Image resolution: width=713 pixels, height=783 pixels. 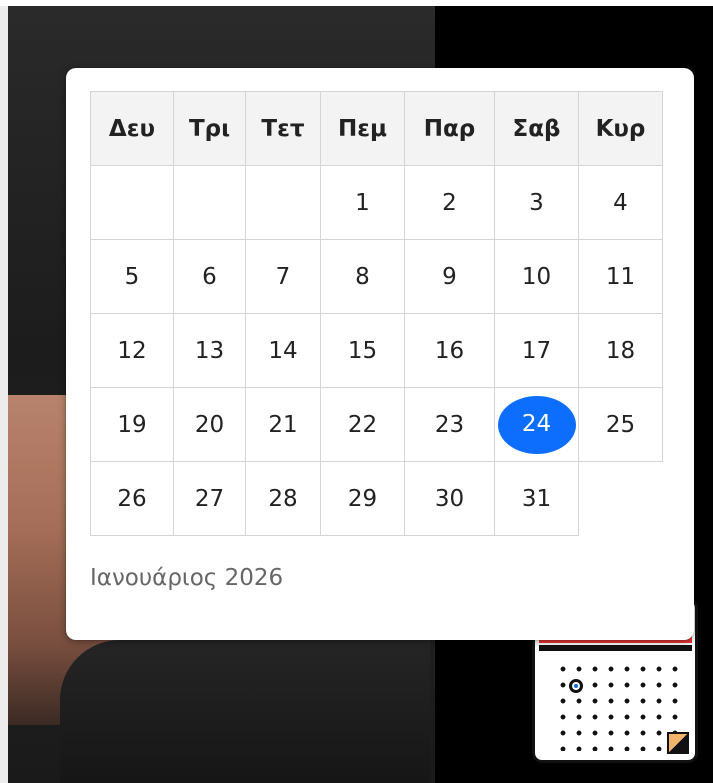 I want to click on day-cell: 6, so click(x=209, y=276).